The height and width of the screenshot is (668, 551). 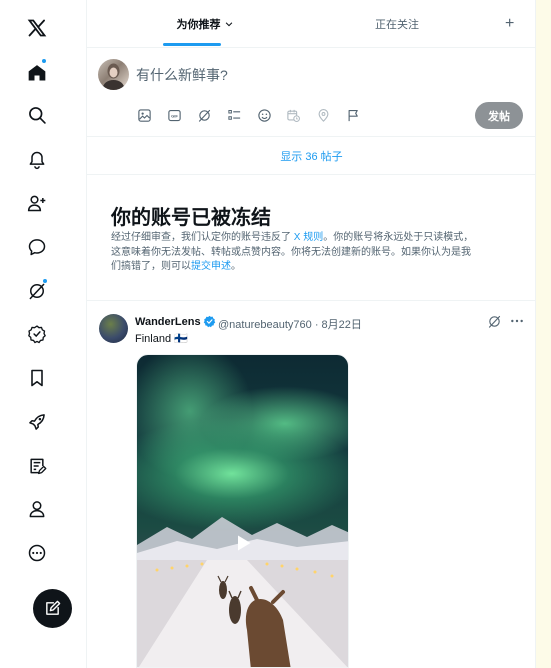 What do you see at coordinates (113, 328) in the screenshot?
I see `tweet-avatar` at bounding box center [113, 328].